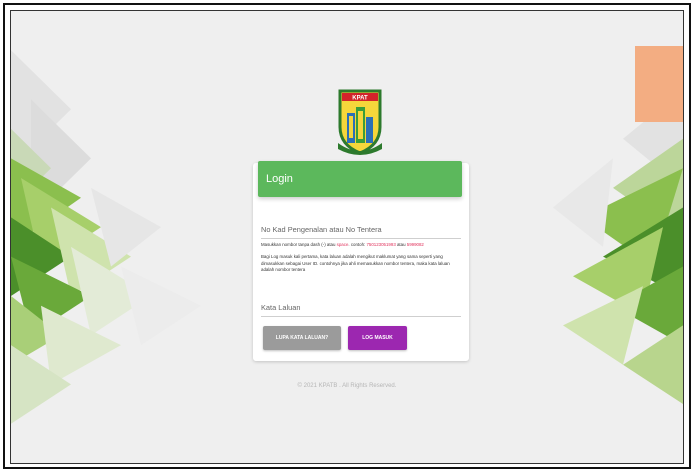  What do you see at coordinates (321, 229) in the screenshot?
I see `id-field-label: No Kad Pengenalan atau No Tentera` at bounding box center [321, 229].